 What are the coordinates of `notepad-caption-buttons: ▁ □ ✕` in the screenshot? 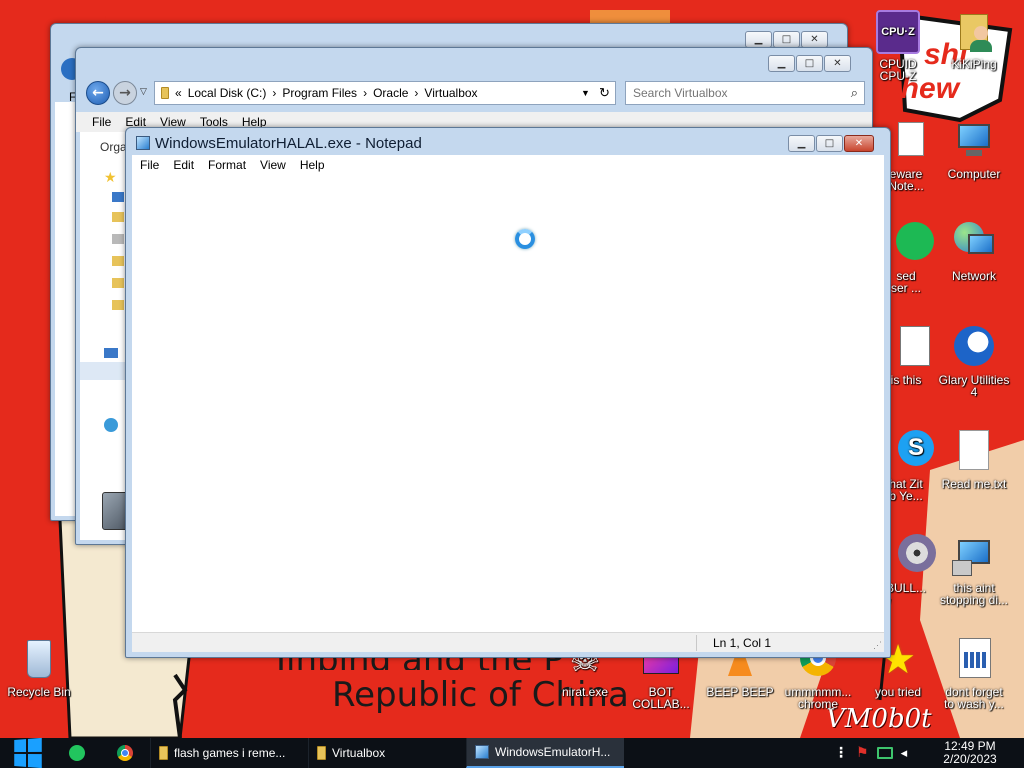 It's located at (831, 143).